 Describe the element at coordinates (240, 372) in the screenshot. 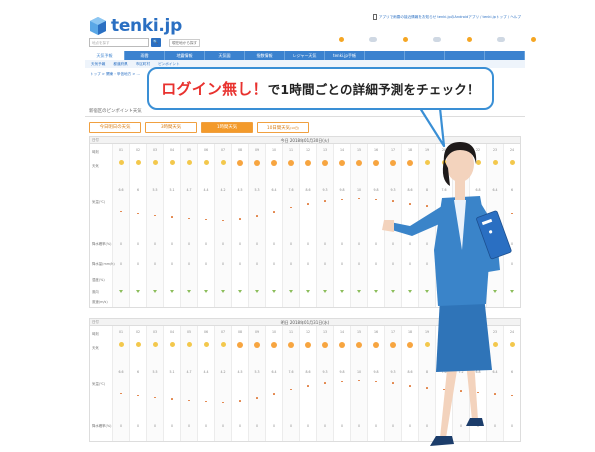

I see `temperature-value: 4.5` at that location.